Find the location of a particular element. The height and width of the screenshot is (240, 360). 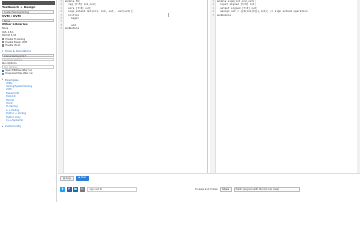

tools-simulators-section: ▾ Tools & Simulators is located at coordinates (28, 51).